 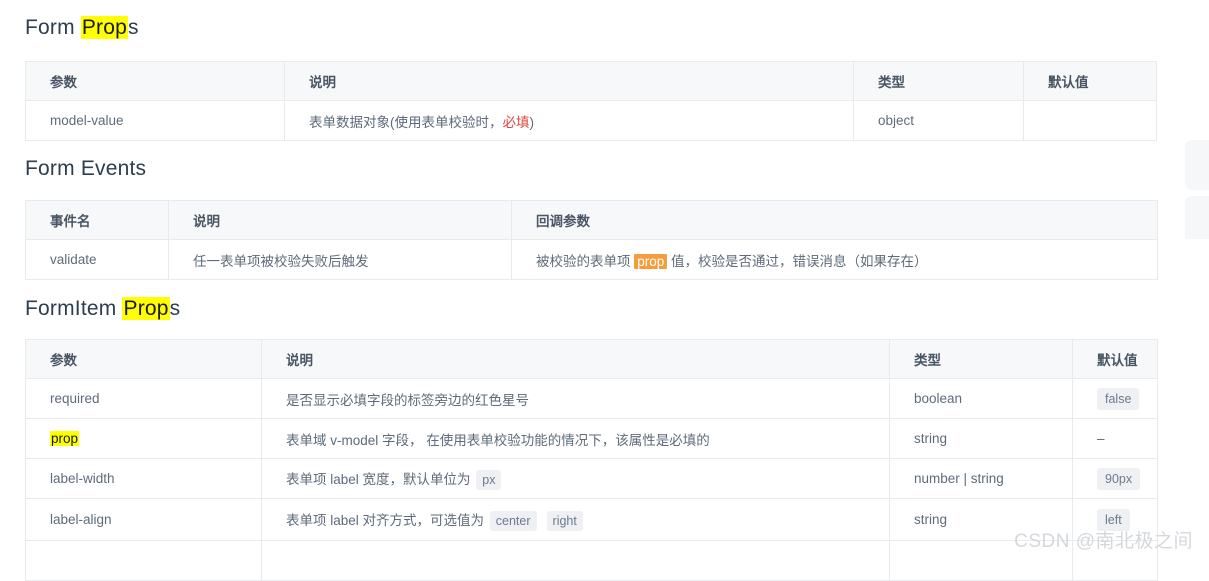 What do you see at coordinates (143, 560) in the screenshot?
I see `cell-param` at bounding box center [143, 560].